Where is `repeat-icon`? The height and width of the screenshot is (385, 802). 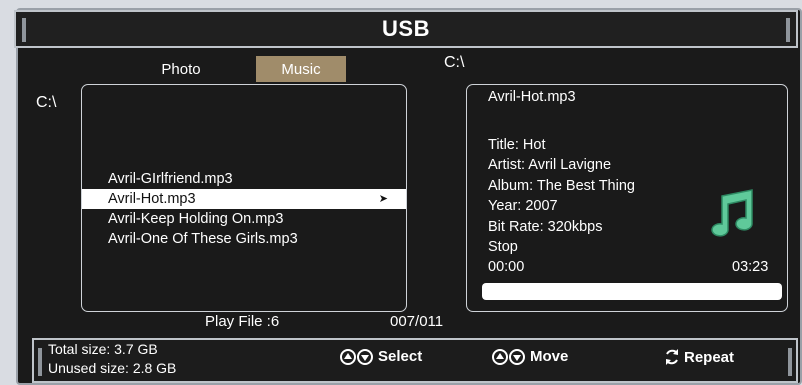 repeat-icon is located at coordinates (672, 357).